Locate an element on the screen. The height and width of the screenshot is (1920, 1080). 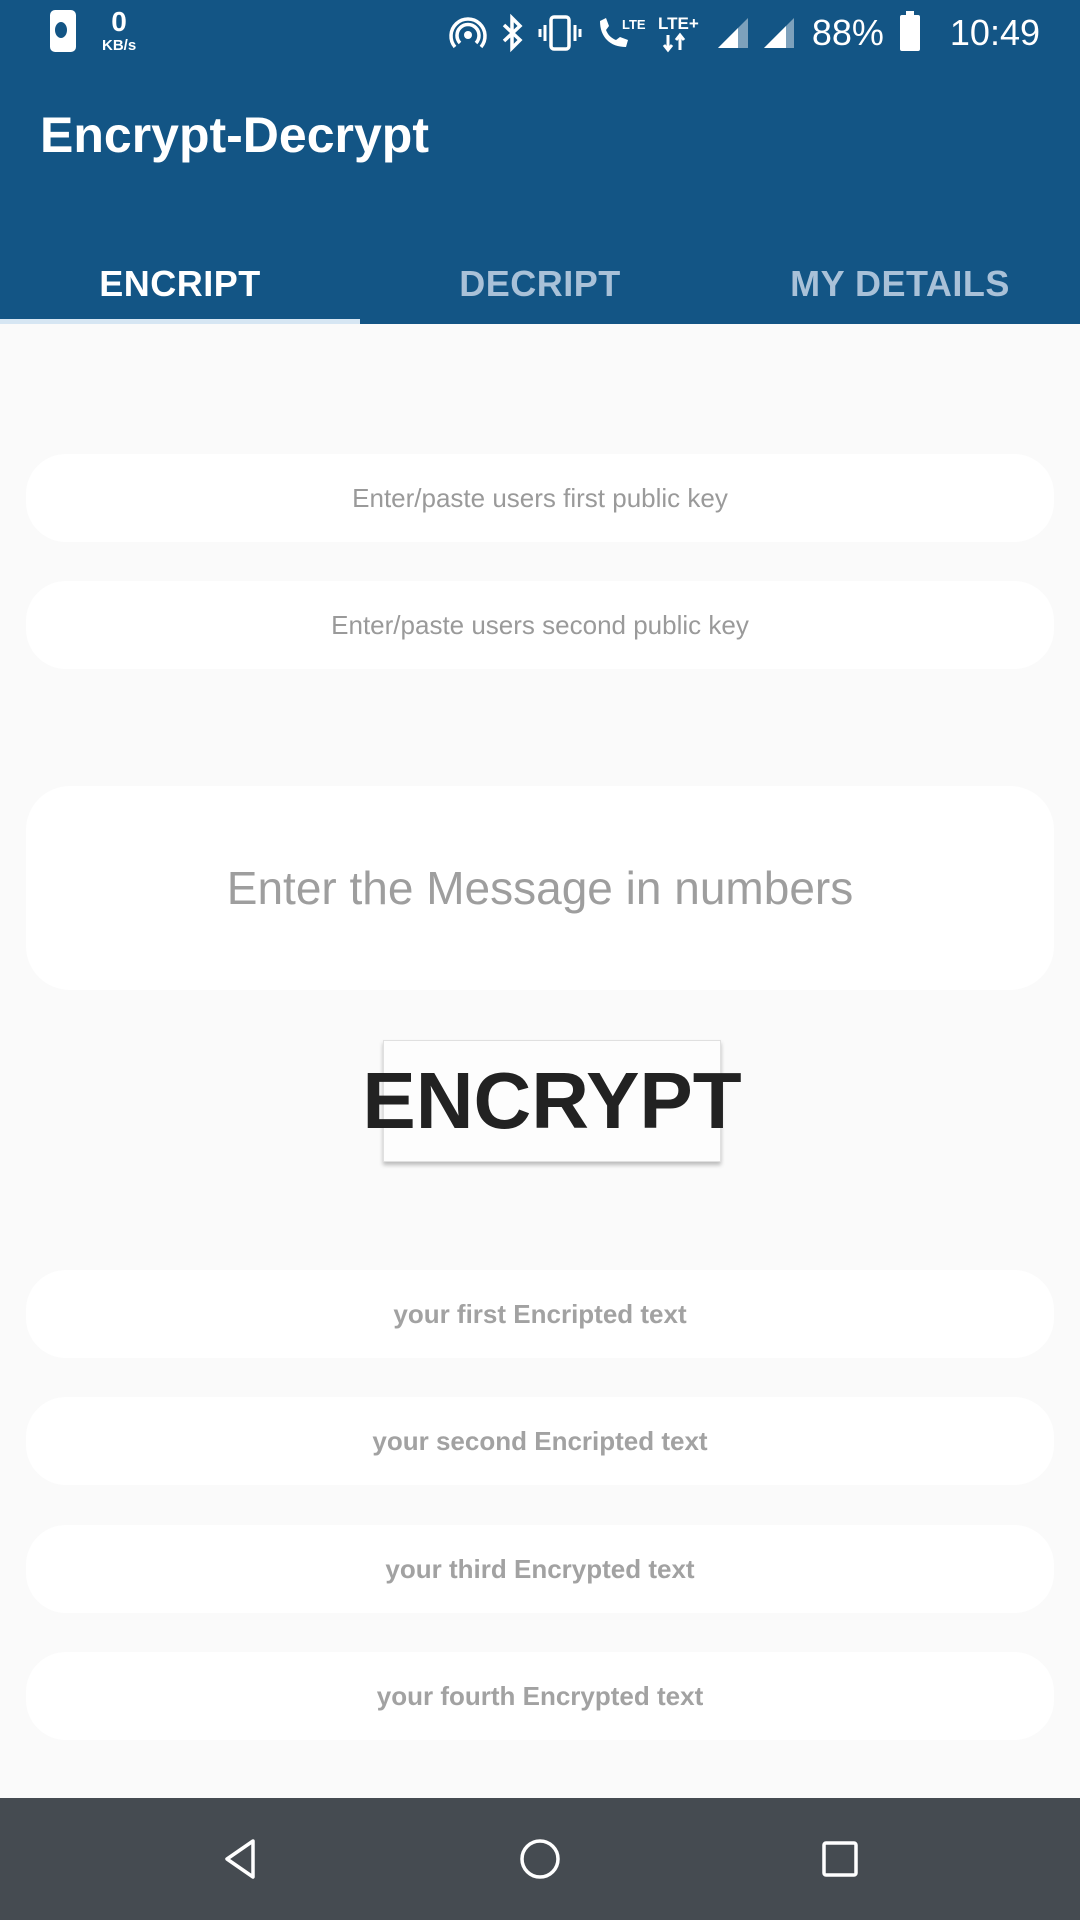
status-right: LTE LTE+ 88% 10:49 is located at coordinates (738, 33).